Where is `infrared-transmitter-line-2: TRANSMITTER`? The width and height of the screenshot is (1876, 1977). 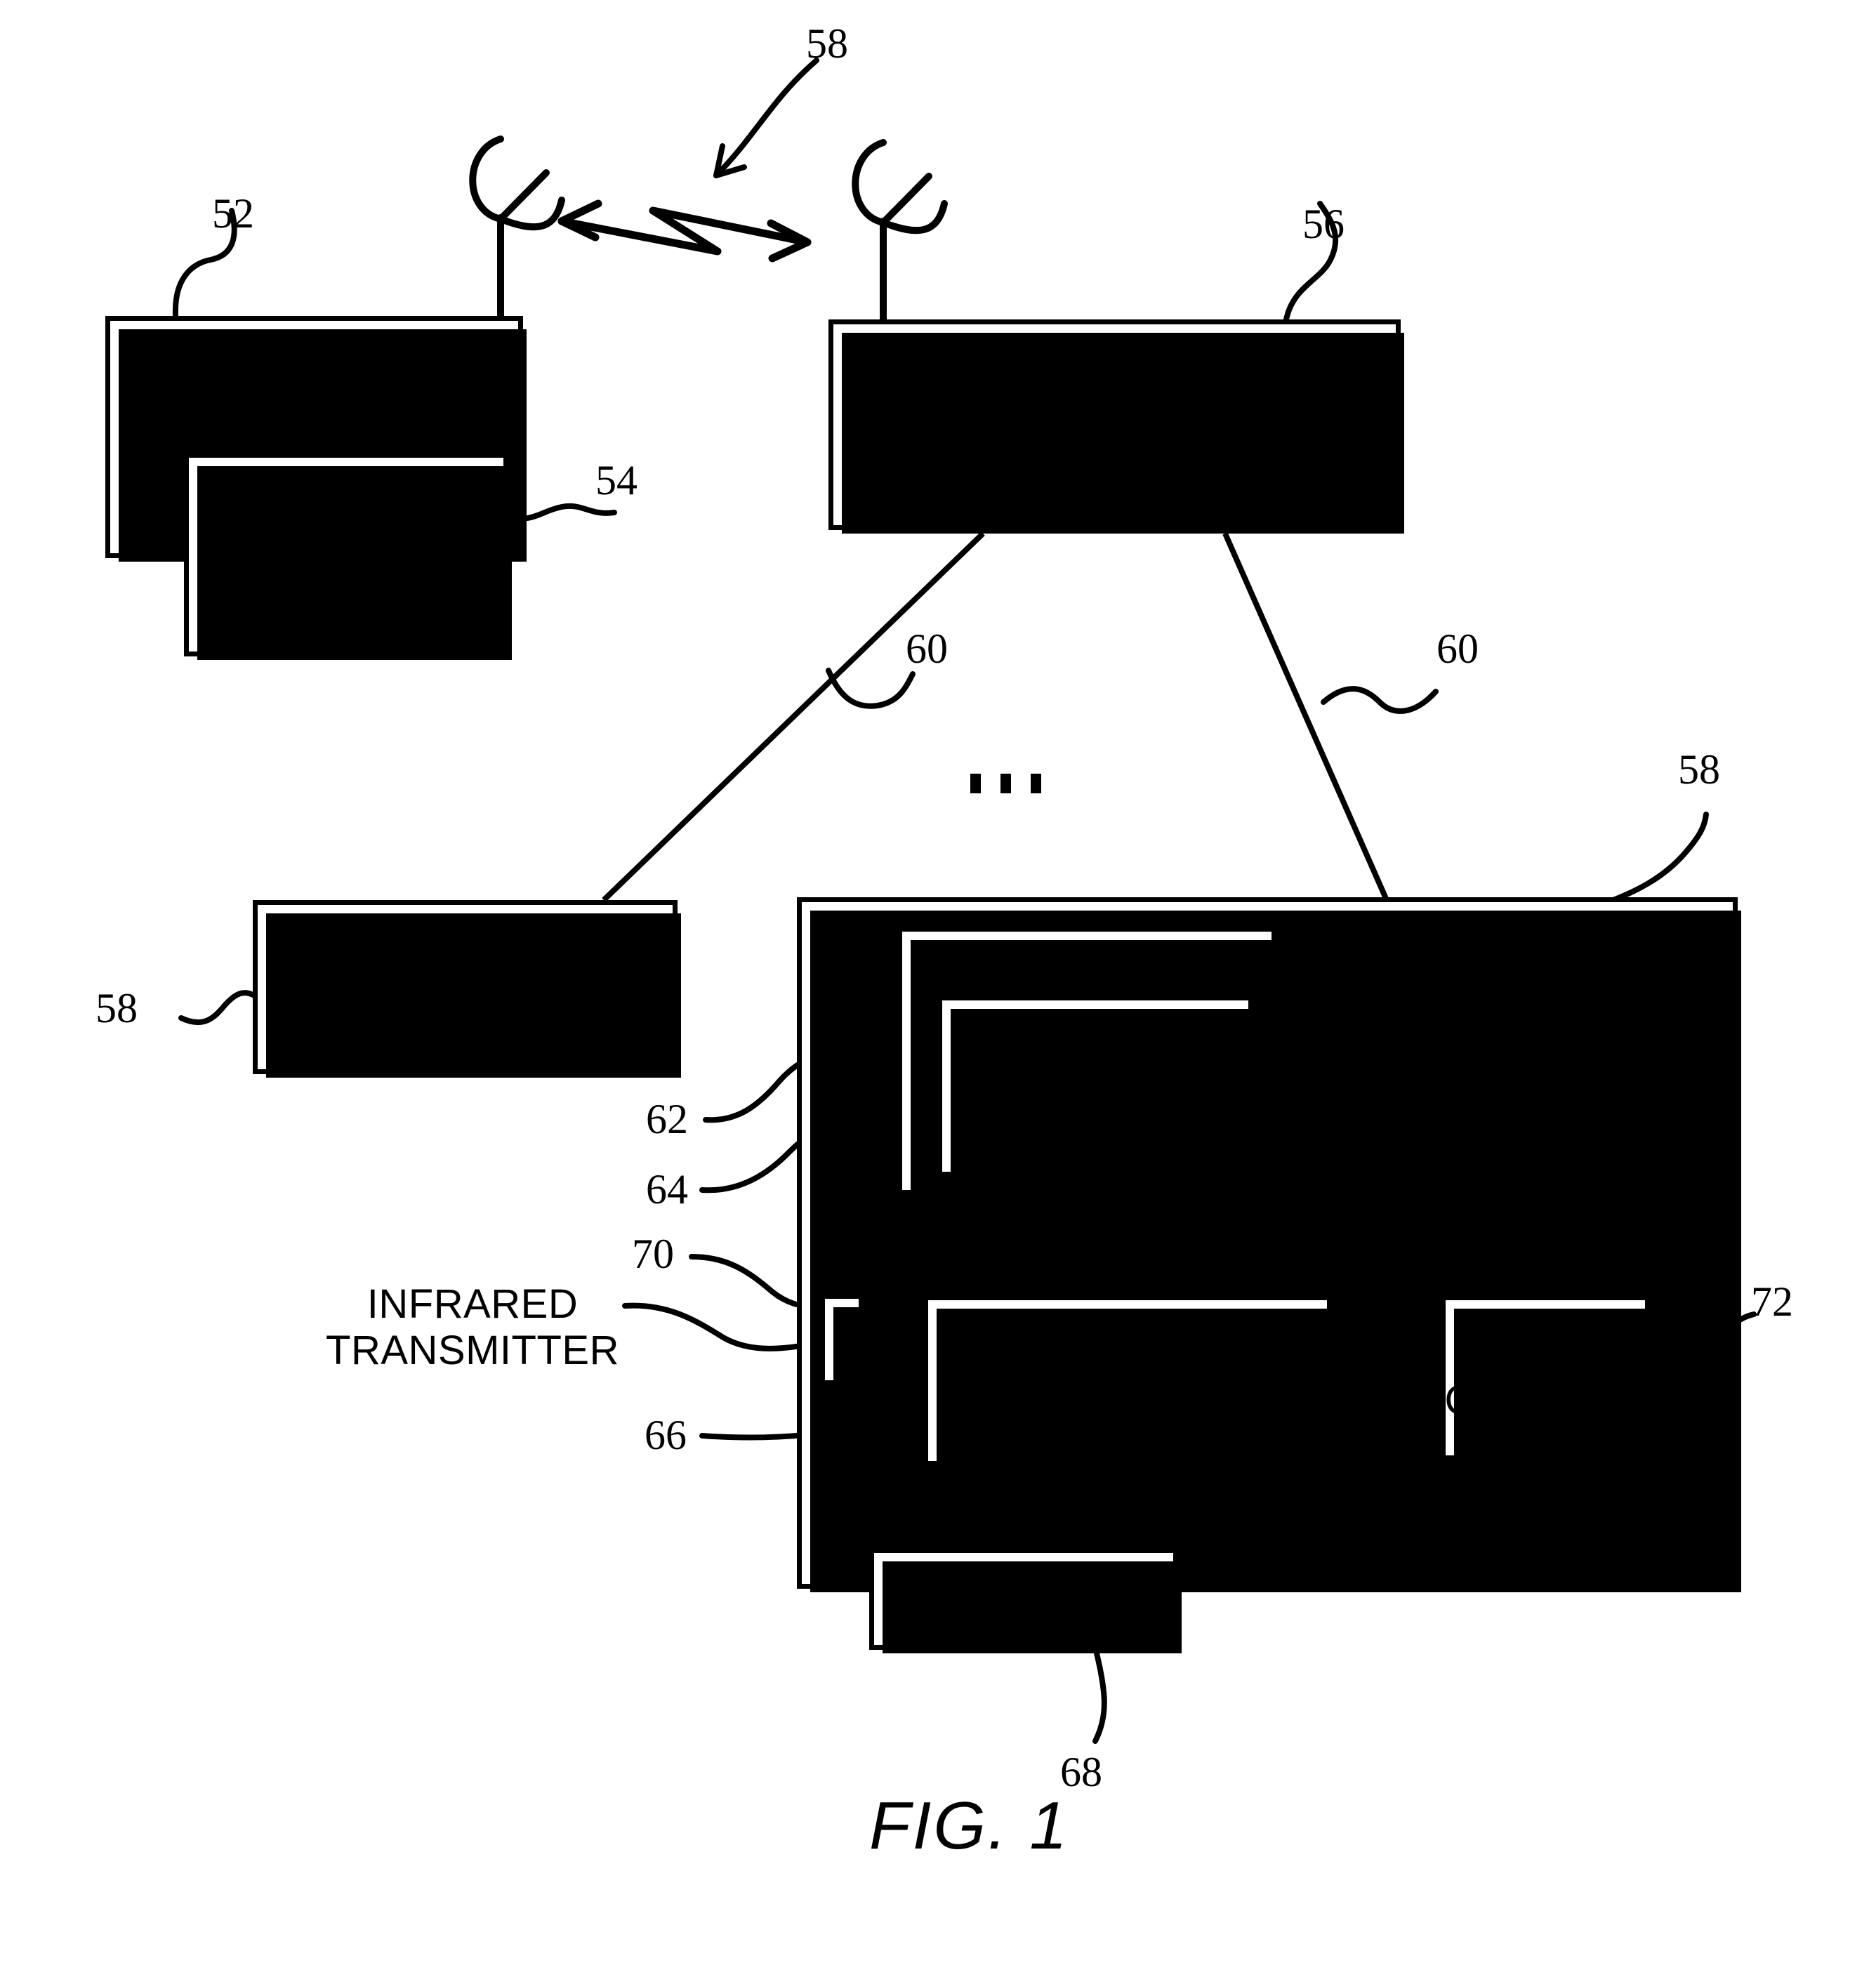 infrared-transmitter-line-2: TRANSMITTER is located at coordinates (472, 1351).